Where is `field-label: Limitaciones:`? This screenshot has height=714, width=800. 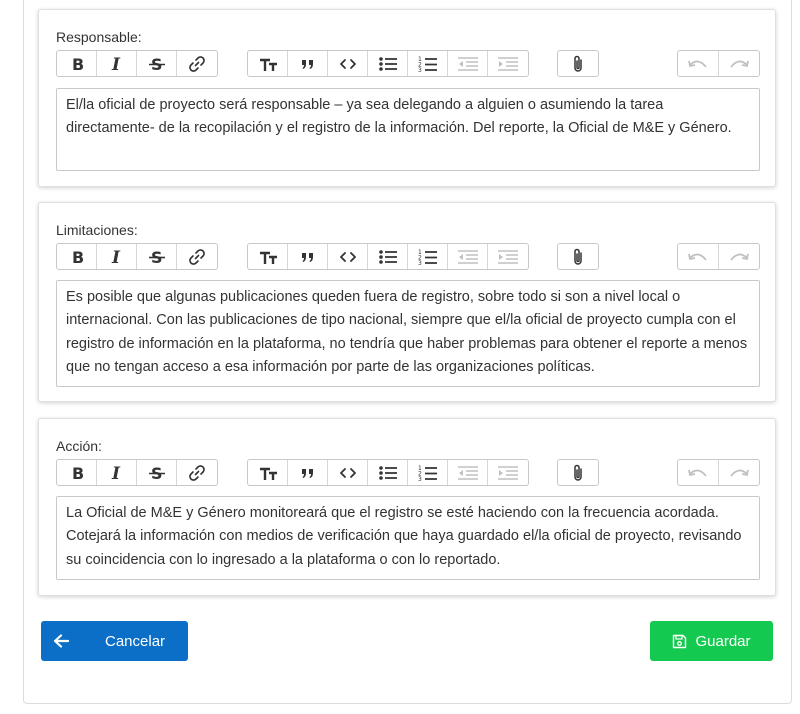
field-label: Limitaciones: is located at coordinates (97, 230).